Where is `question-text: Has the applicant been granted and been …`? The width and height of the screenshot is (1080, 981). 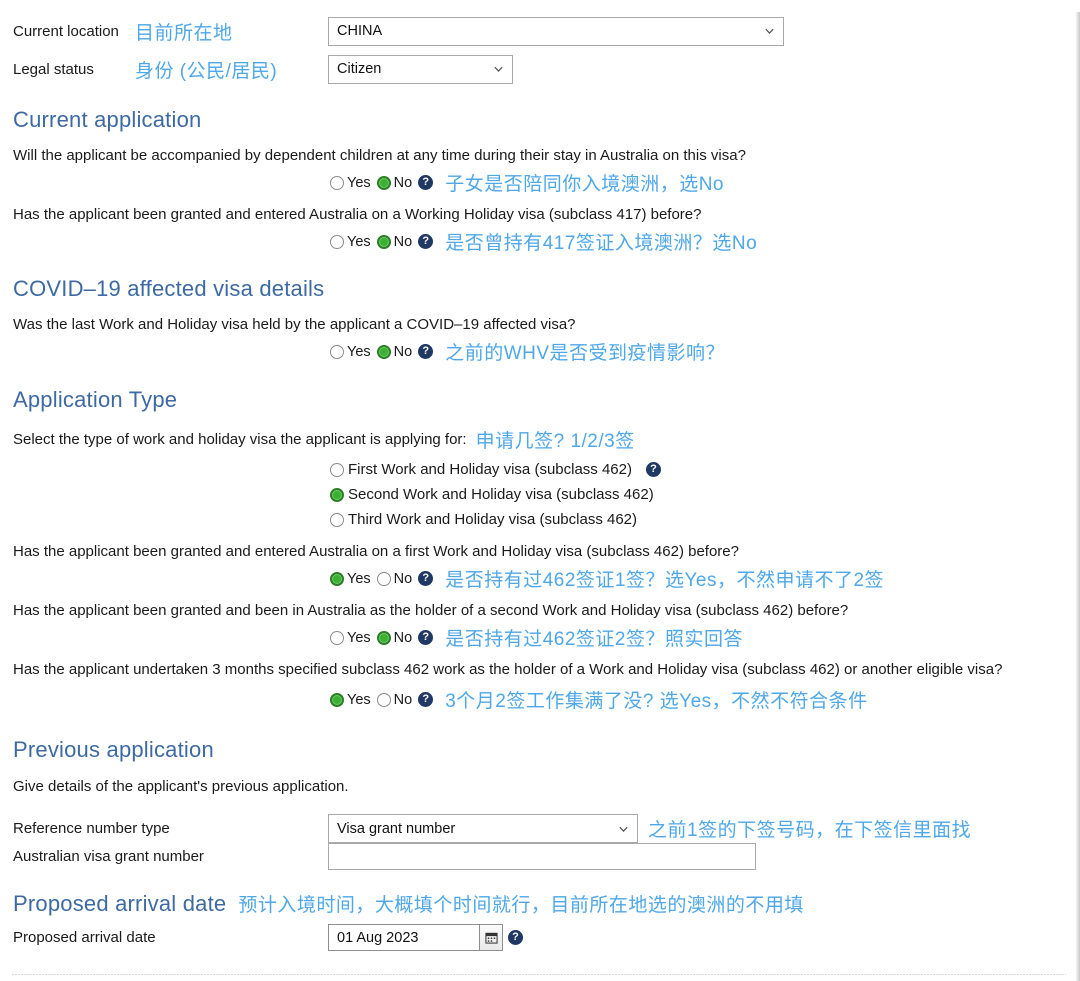
question-text: Has the applicant been granted and been … is located at coordinates (431, 610).